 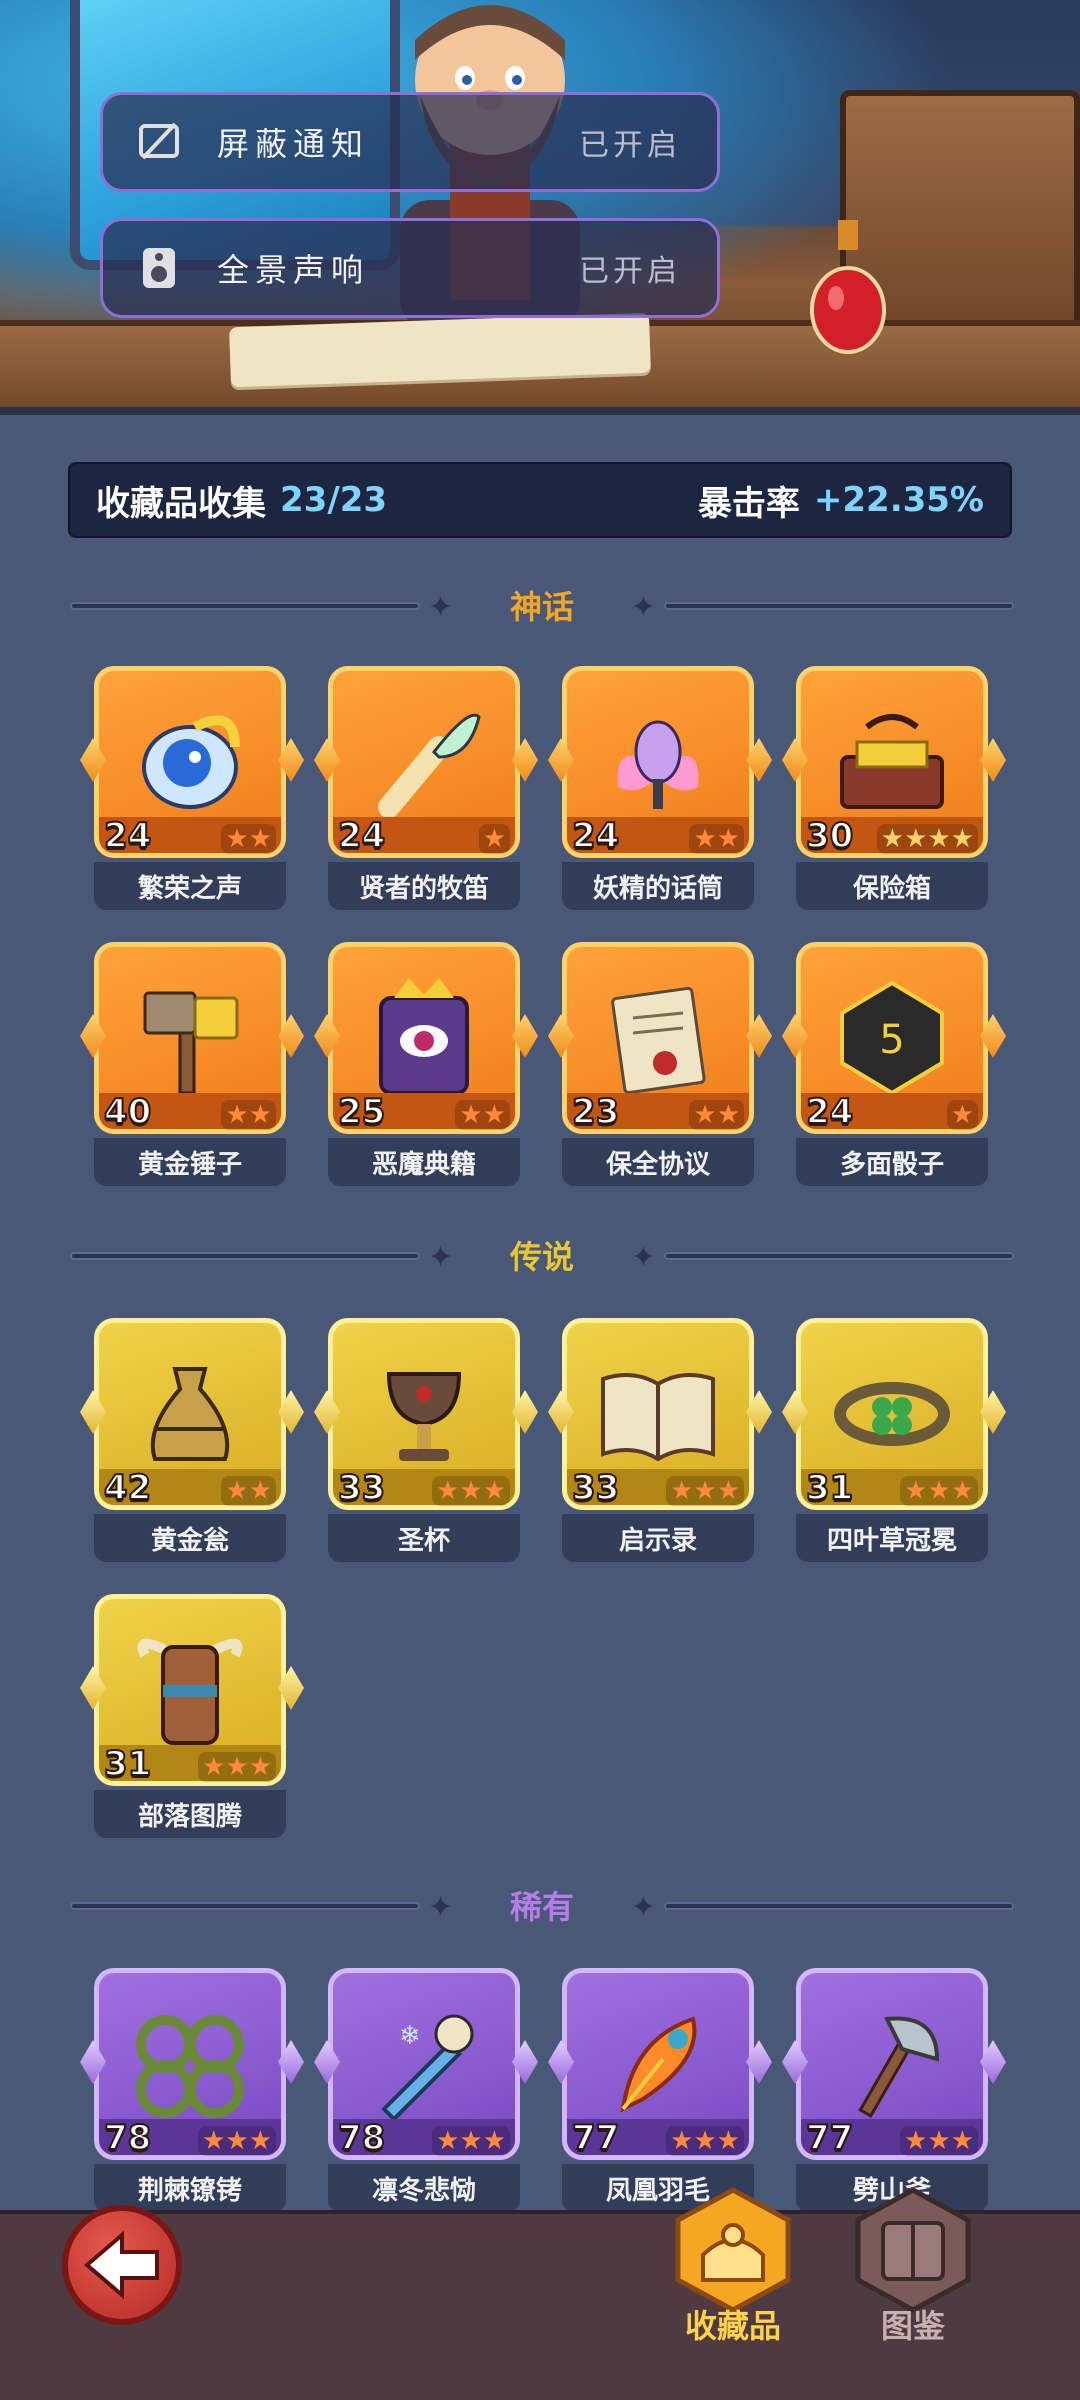 What do you see at coordinates (658, 886) in the screenshot?
I see `item-name: 妖精的话筒` at bounding box center [658, 886].